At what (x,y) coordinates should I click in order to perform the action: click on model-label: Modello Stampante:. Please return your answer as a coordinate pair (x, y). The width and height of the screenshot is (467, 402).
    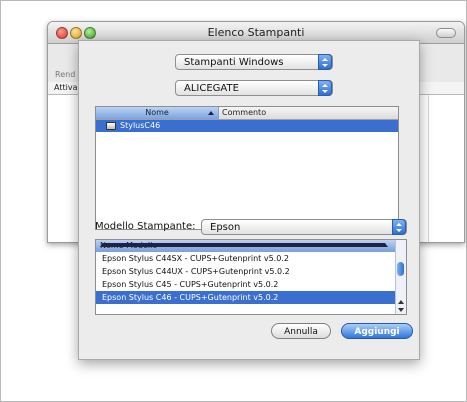
    Looking at the image, I should click on (145, 226).